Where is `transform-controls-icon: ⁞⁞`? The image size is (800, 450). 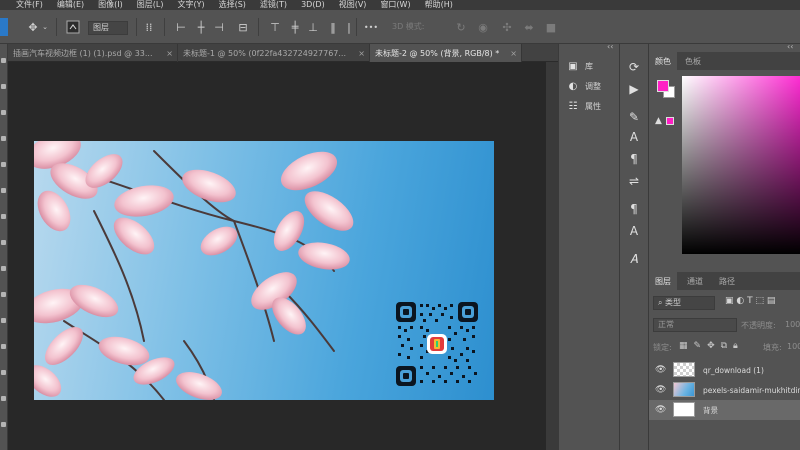
transform-controls-icon: ⁞⁞ is located at coordinates (149, 27).